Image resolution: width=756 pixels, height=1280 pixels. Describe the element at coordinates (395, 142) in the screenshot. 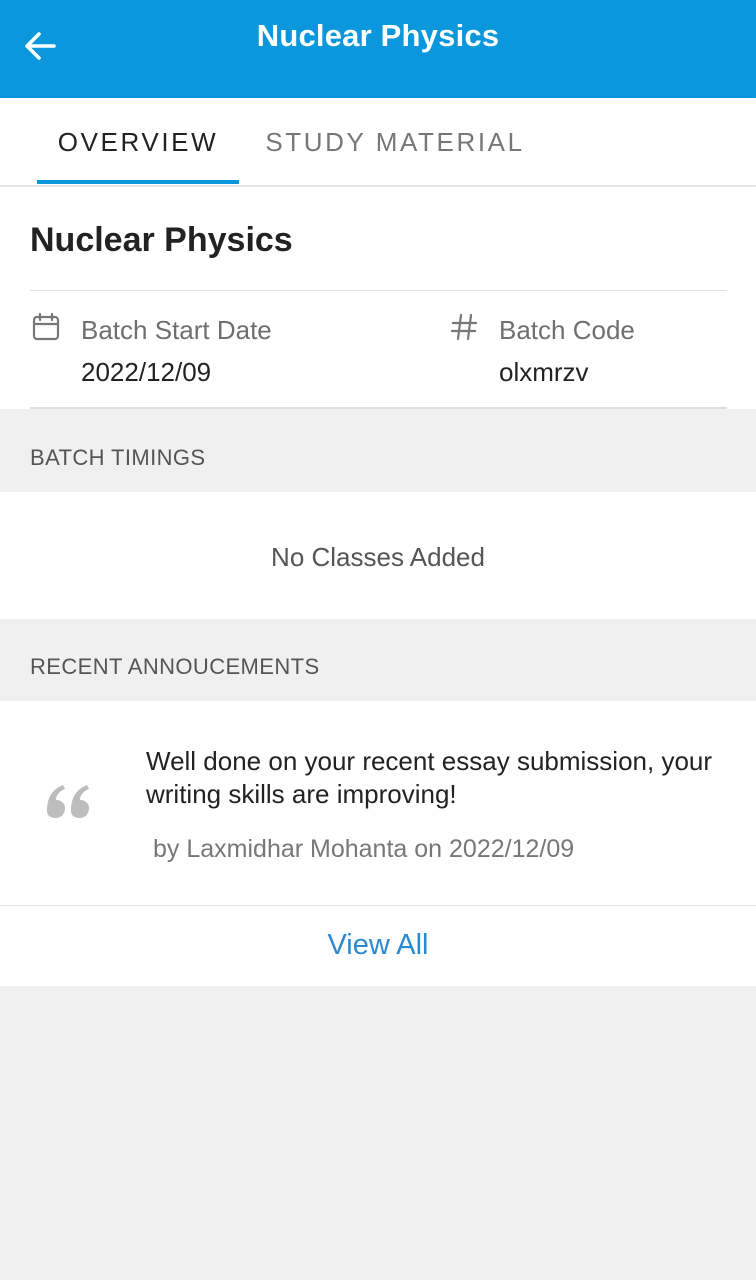

I see `tab-study-material: STUDY MATERIAL` at that location.